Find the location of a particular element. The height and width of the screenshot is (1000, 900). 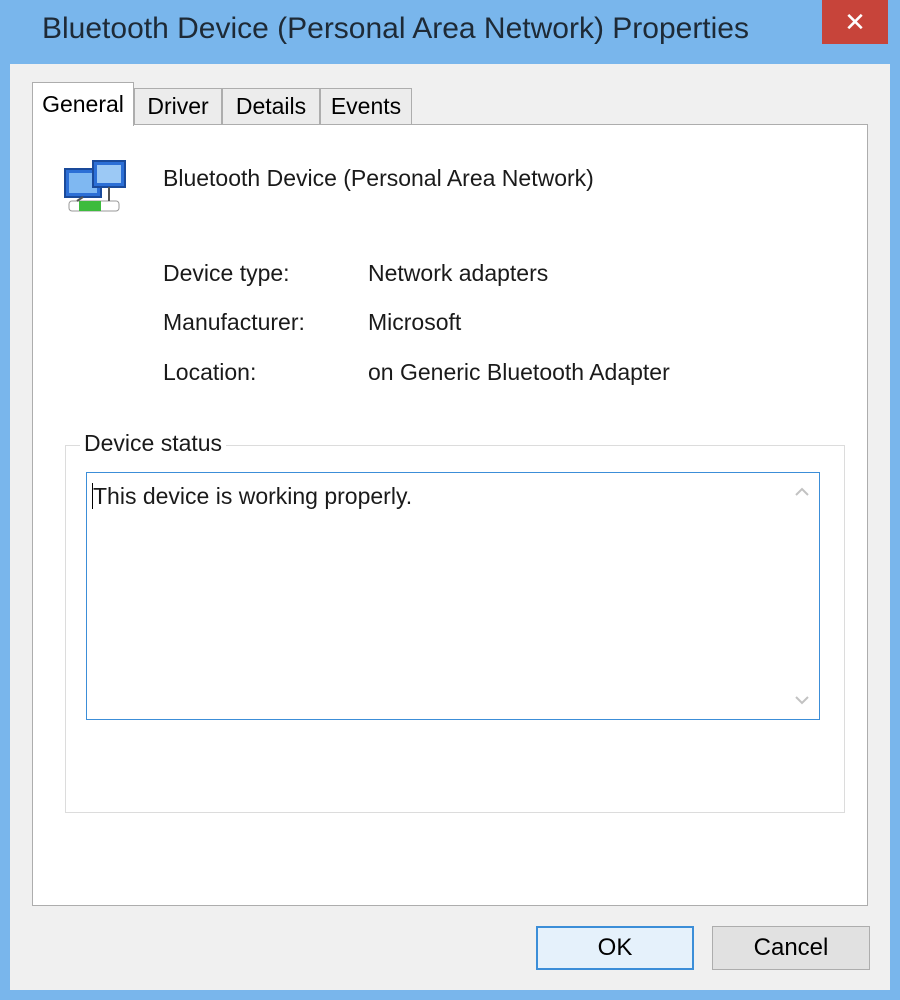

ok-button: OK is located at coordinates (615, 948).